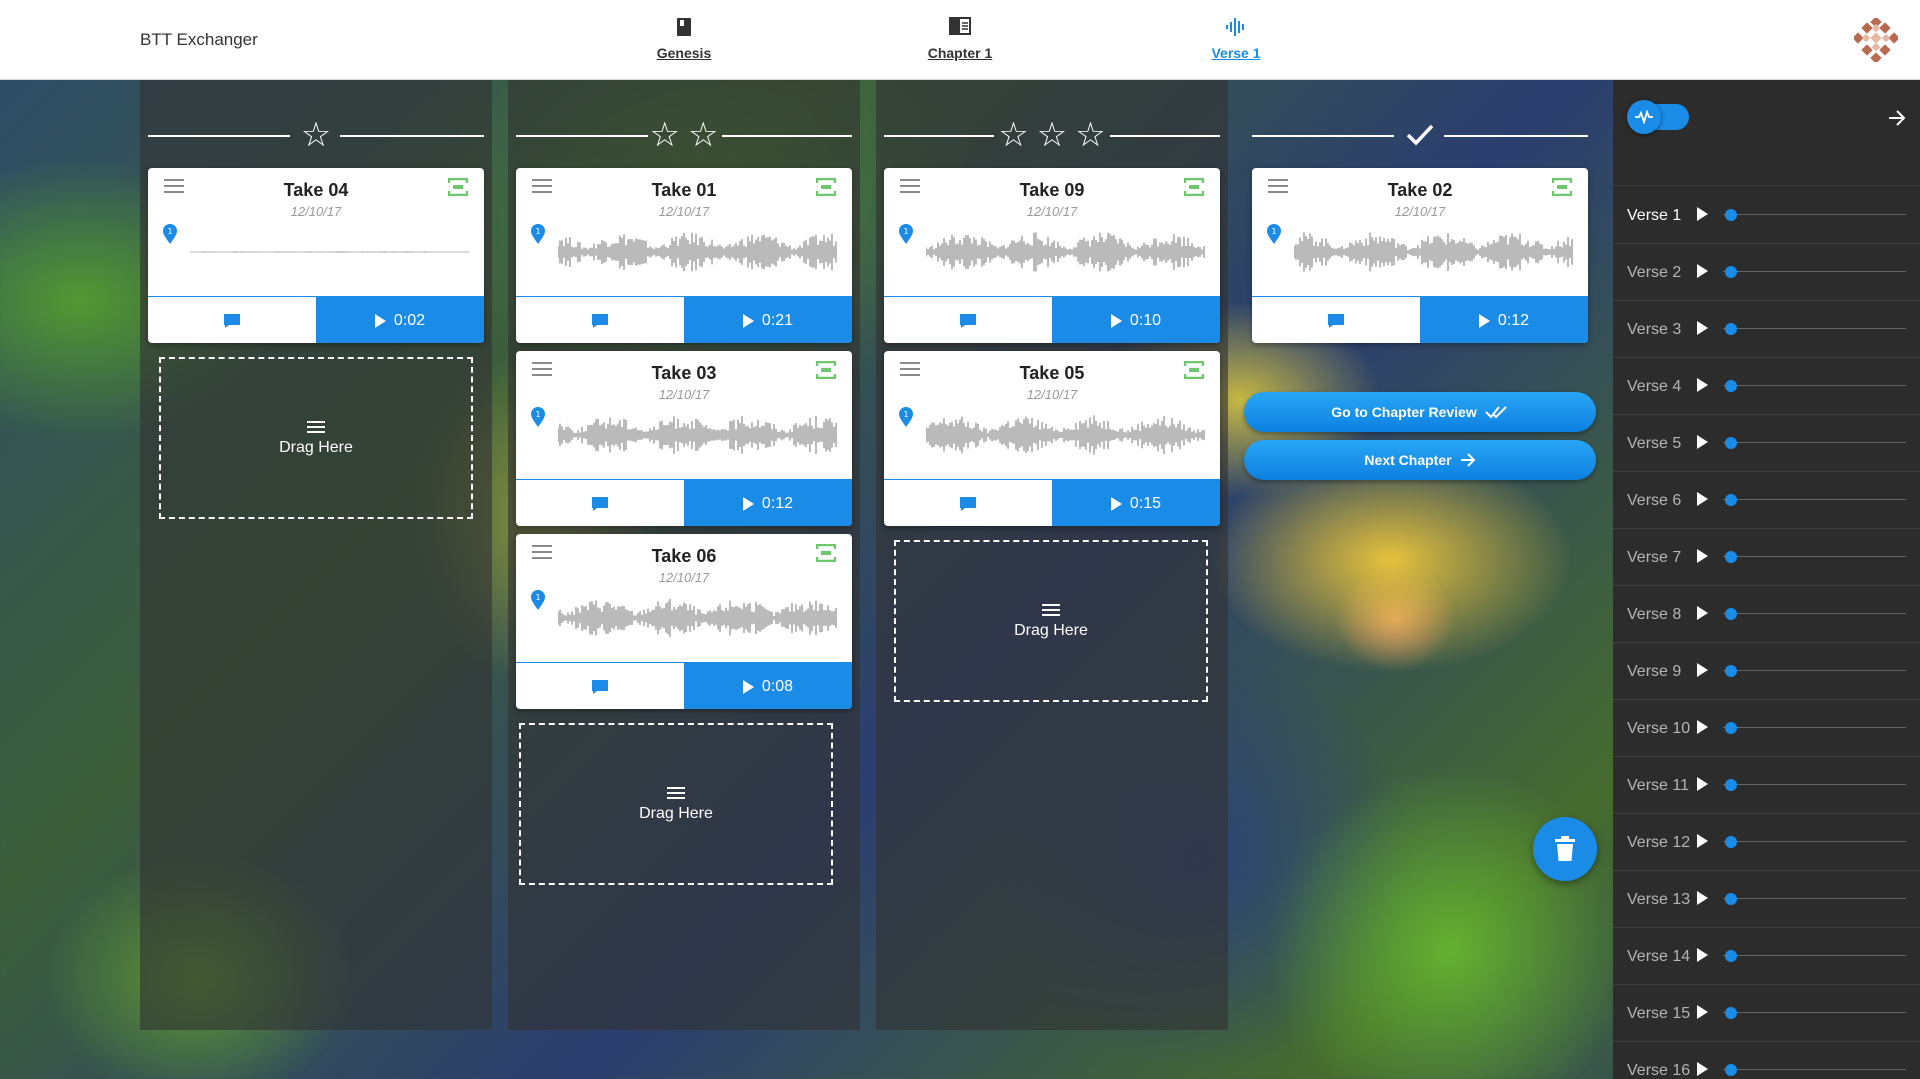  What do you see at coordinates (1766, 899) in the screenshot?
I see `verse-item: Verse 13` at bounding box center [1766, 899].